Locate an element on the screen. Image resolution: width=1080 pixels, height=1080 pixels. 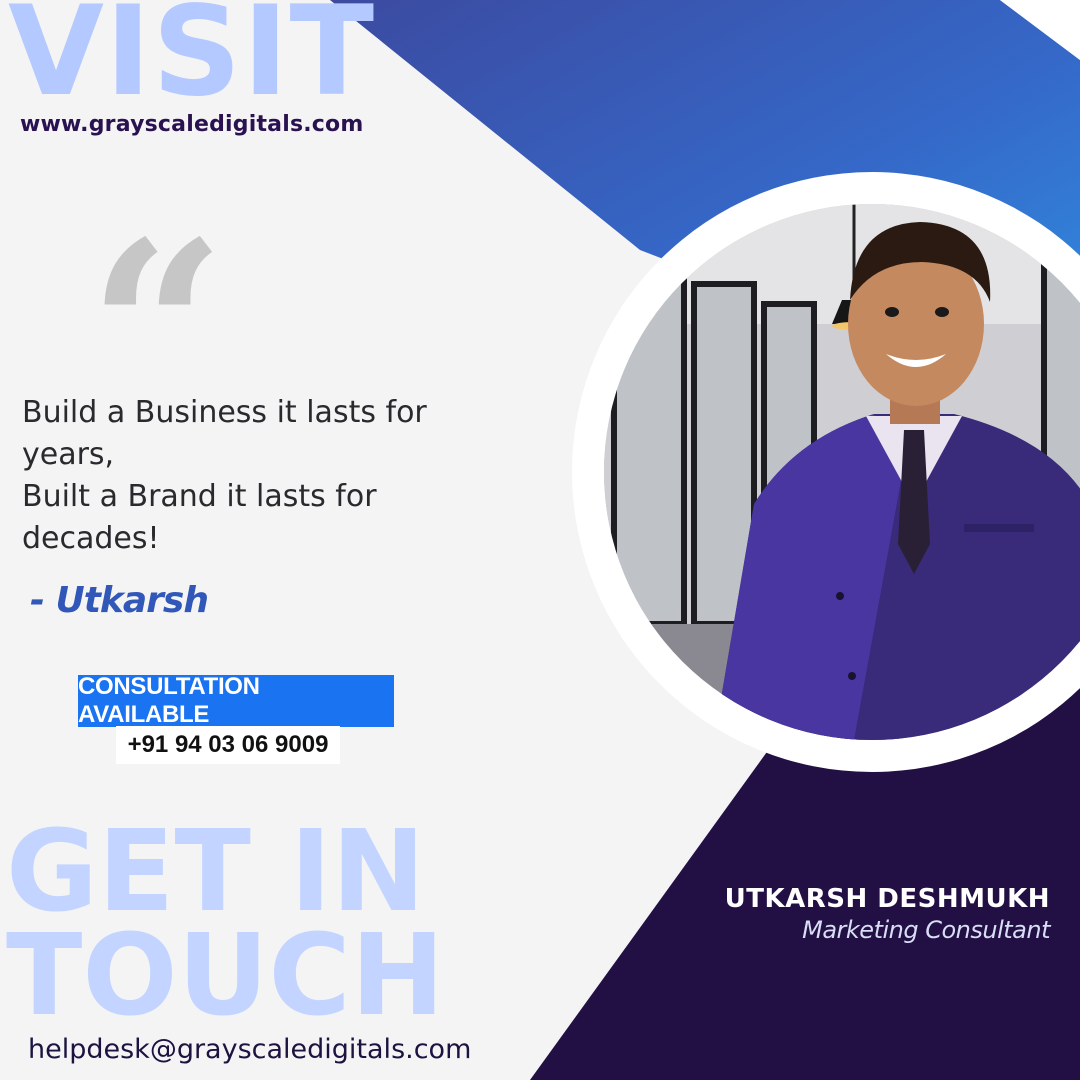
website-link: www.grayscaledigitals.com is located at coordinates (192, 124).